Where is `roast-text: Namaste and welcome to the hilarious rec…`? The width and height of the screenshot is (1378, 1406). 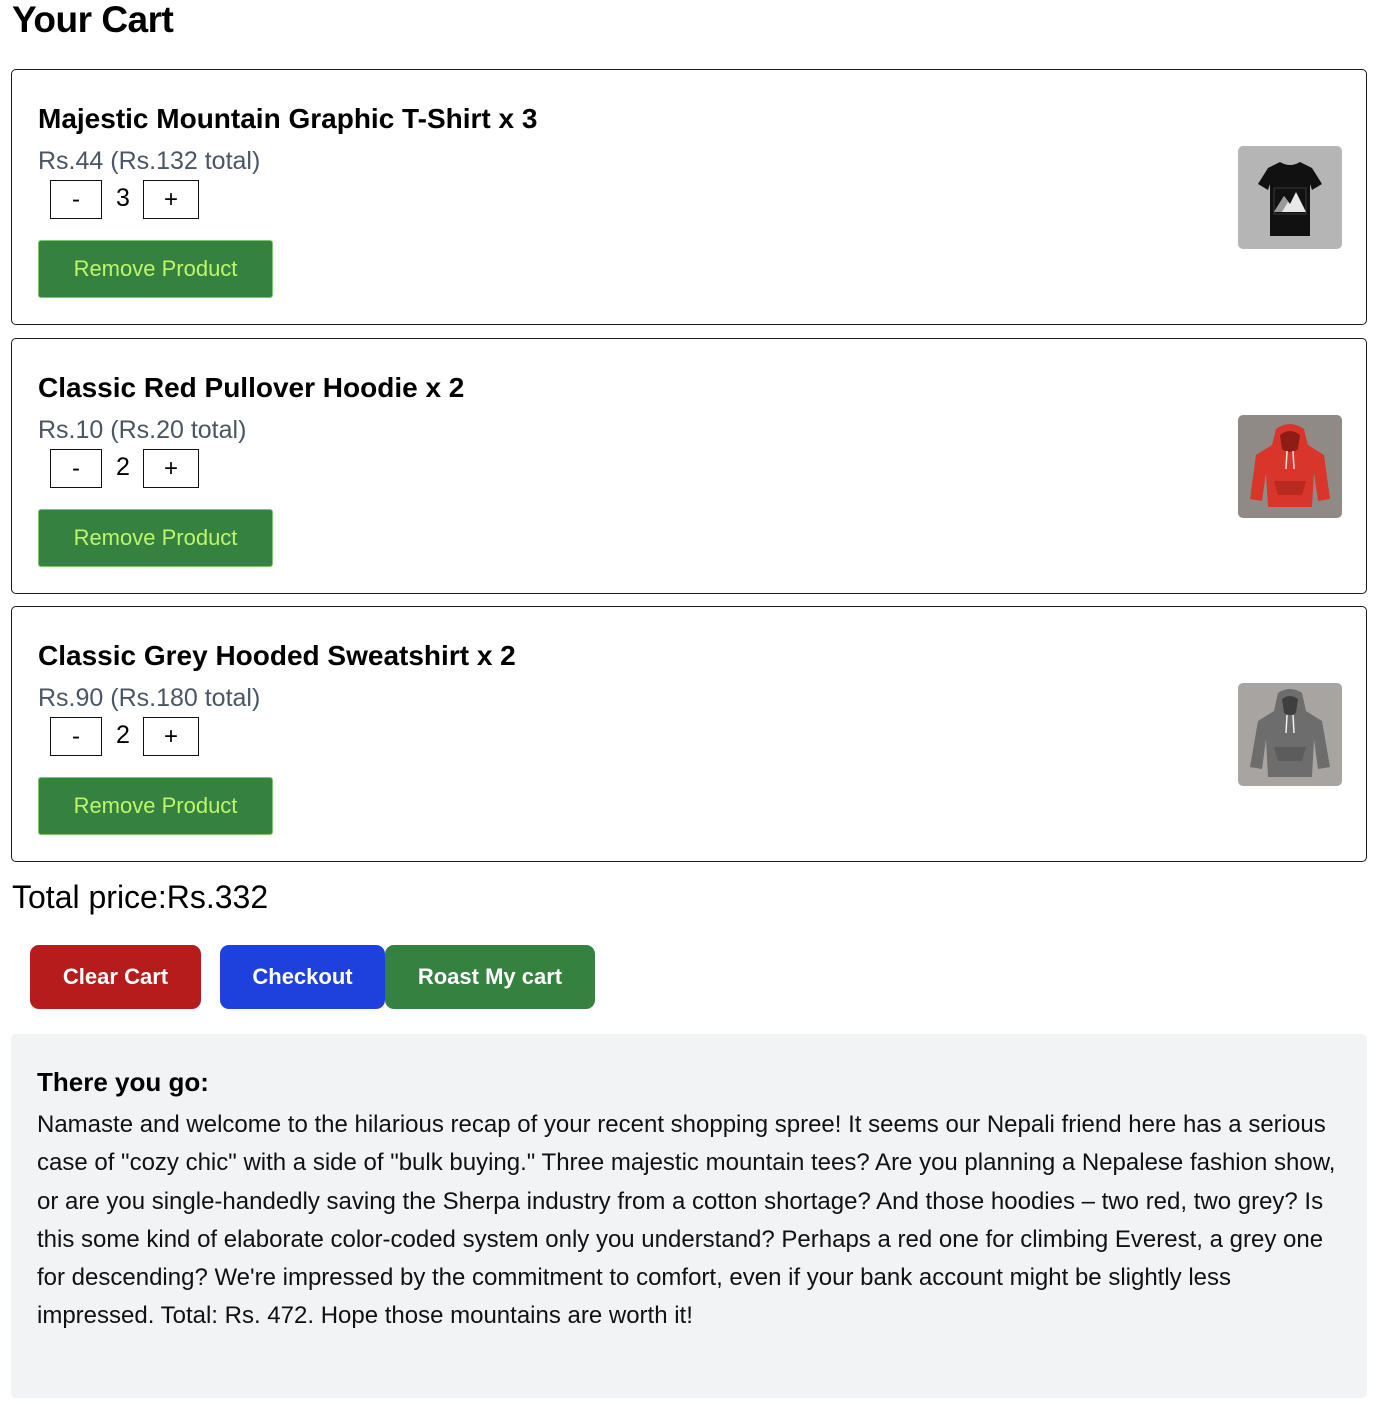 roast-text: Namaste and welcome to the hilarious rec… is located at coordinates (686, 1220).